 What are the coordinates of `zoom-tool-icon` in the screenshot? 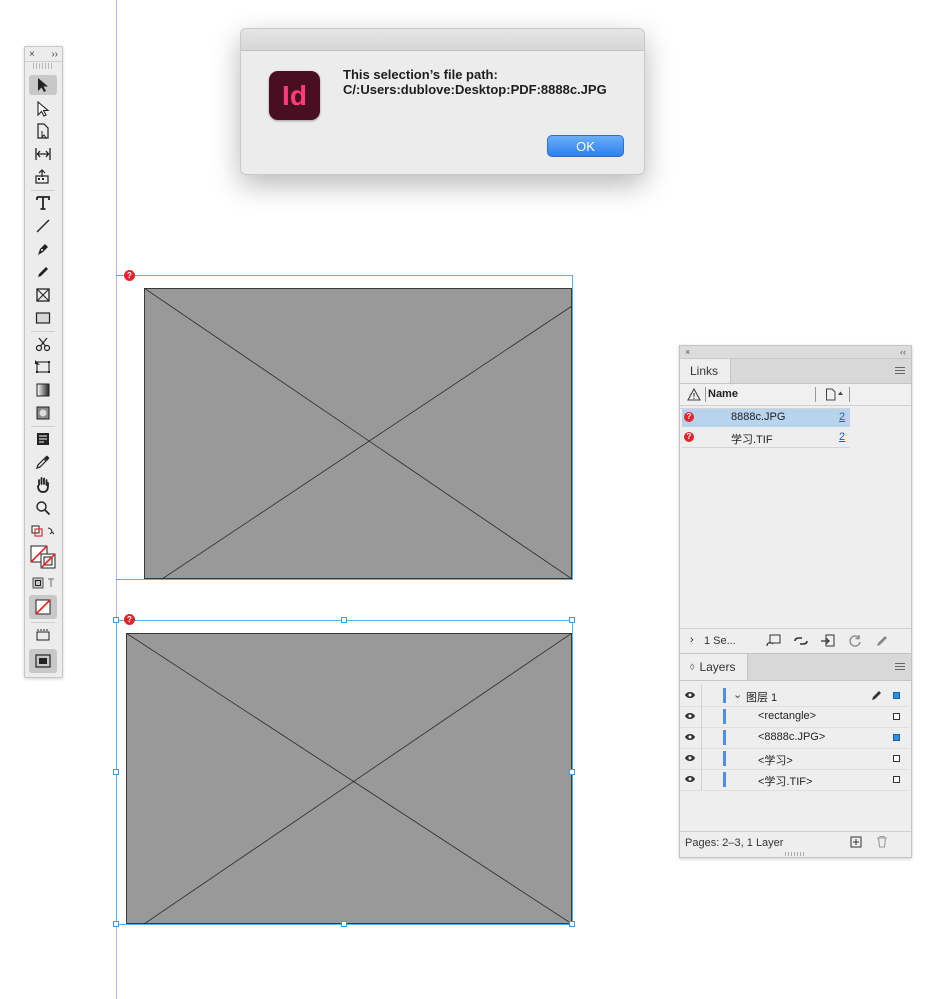 It's located at (43, 508).